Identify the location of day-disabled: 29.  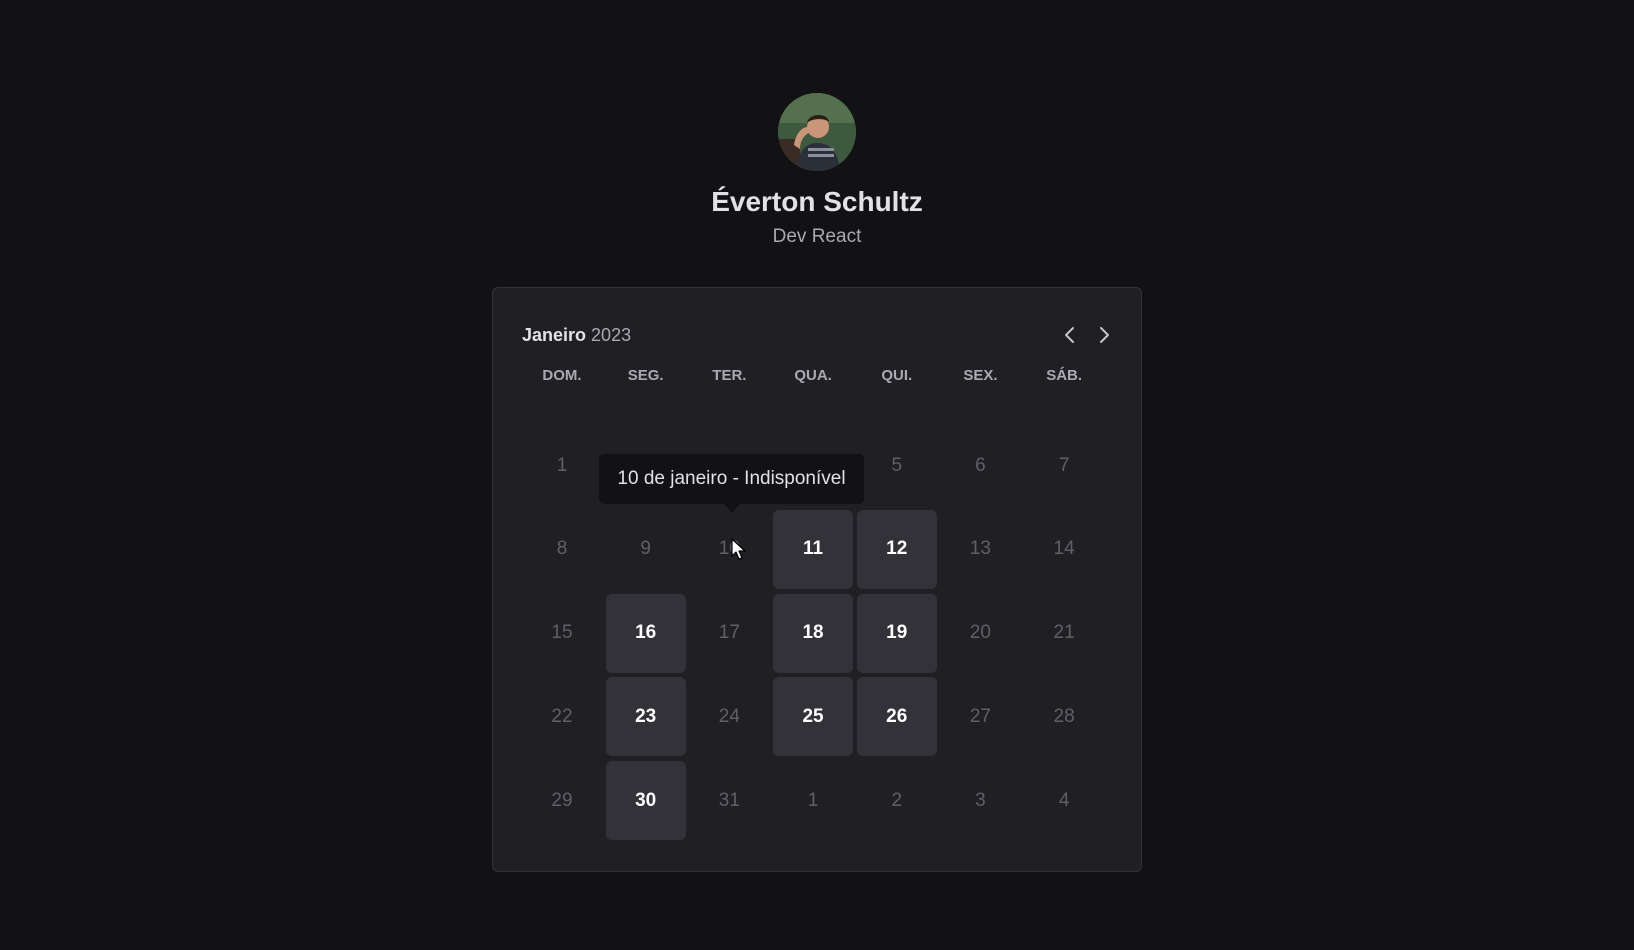
(562, 800).